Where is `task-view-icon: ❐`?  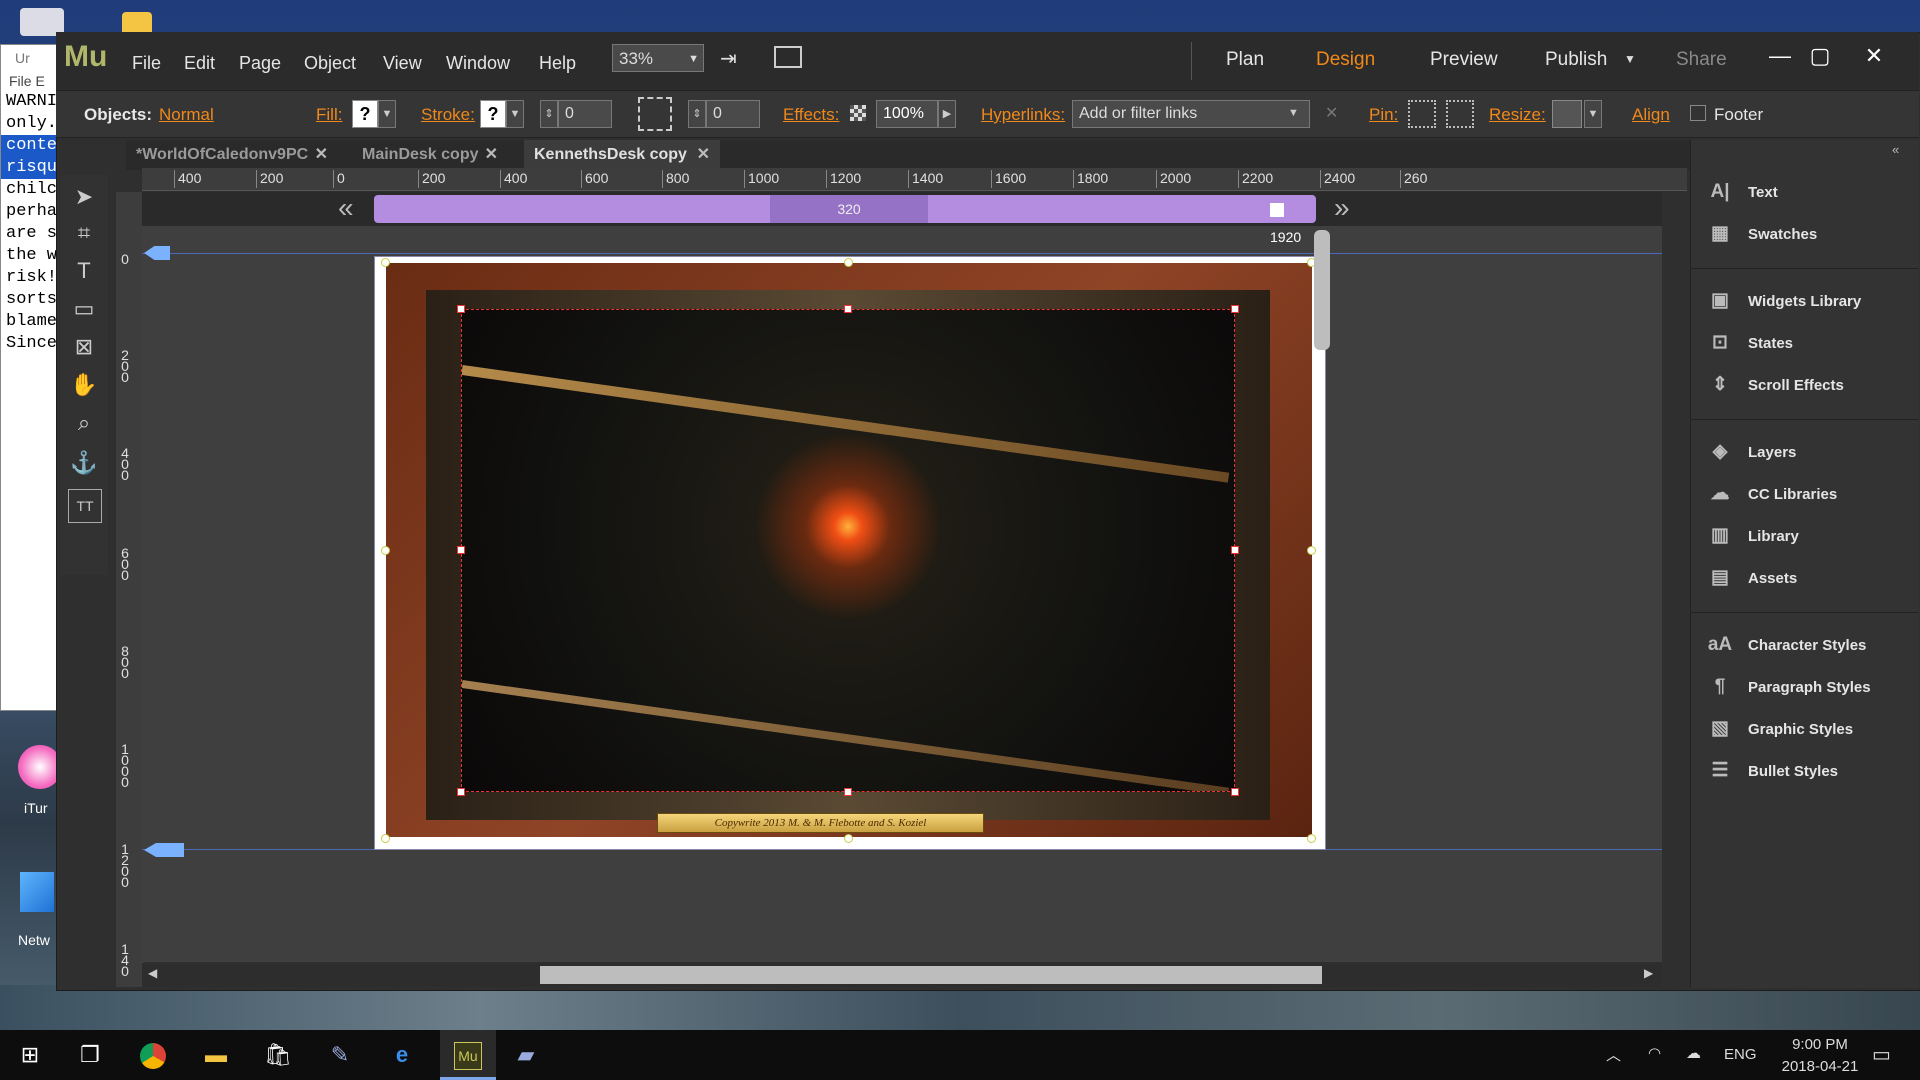 task-view-icon: ❐ is located at coordinates (90, 1055).